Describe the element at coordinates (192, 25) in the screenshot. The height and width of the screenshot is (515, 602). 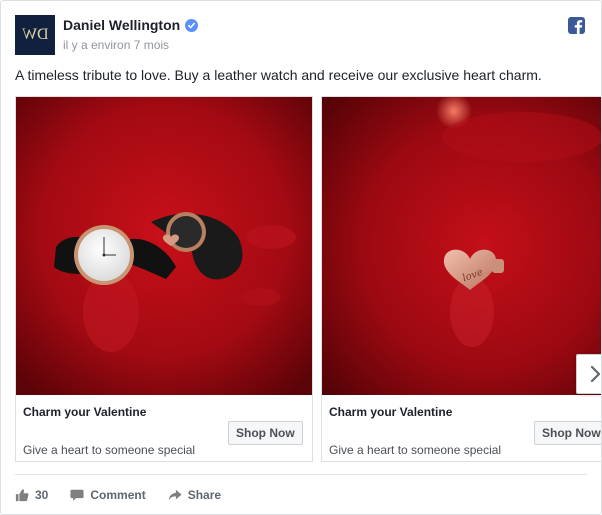
I see `verified-badge-icon` at that location.